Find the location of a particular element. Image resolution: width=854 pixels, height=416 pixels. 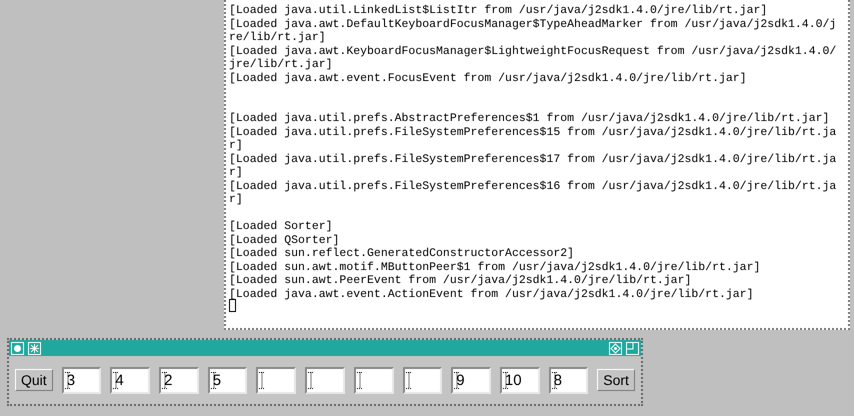

text-cursor-icon is located at coordinates (232, 305).